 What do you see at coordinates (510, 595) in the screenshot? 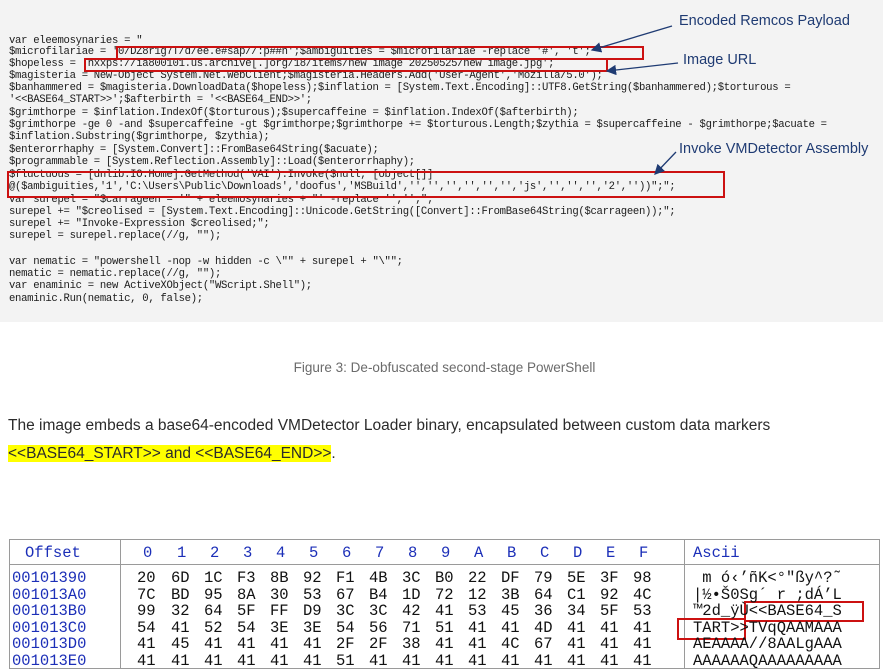
I see `hex-byte: 3B` at bounding box center [510, 595].